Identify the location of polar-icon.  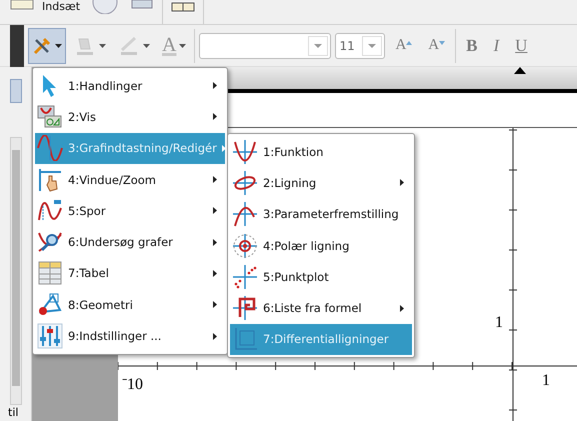
(245, 245).